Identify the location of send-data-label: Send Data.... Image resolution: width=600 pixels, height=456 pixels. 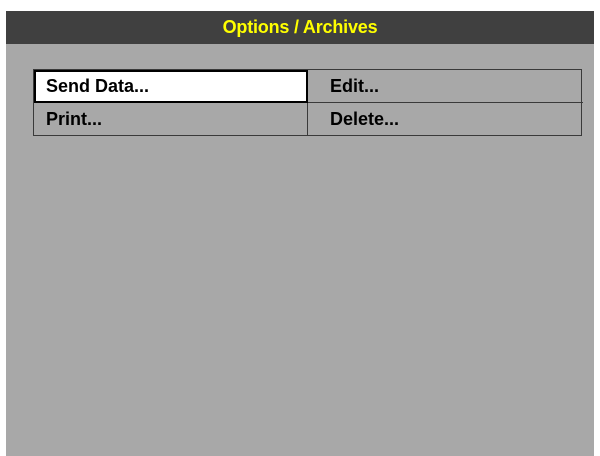
(98, 85).